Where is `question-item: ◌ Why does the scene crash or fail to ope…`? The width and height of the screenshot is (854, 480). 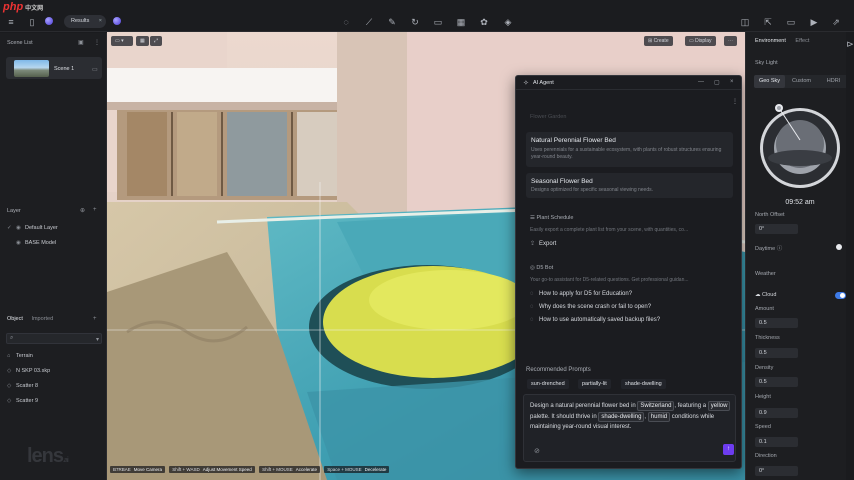
question-item: ◌ Why does the scene crash or fail to ope… is located at coordinates (590, 307).